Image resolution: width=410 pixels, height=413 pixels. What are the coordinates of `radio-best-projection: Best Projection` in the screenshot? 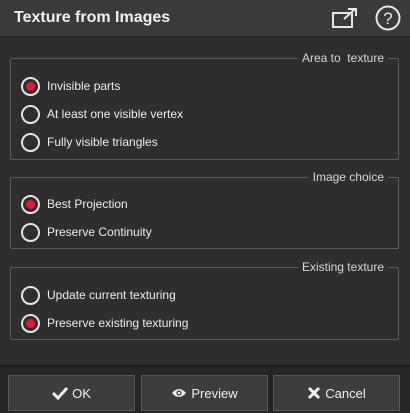 It's located at (74, 204).